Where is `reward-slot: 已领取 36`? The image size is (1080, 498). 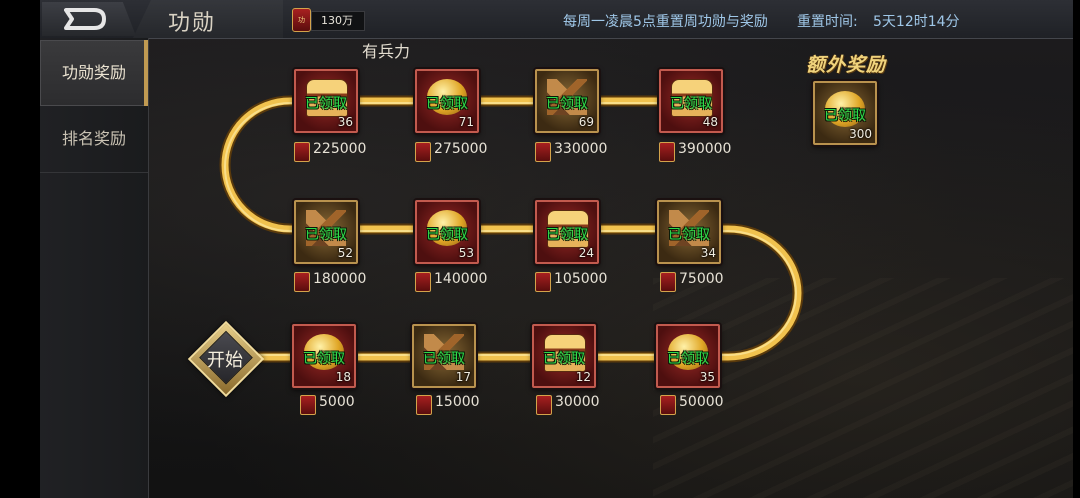 reward-slot: 已领取 36 is located at coordinates (326, 101).